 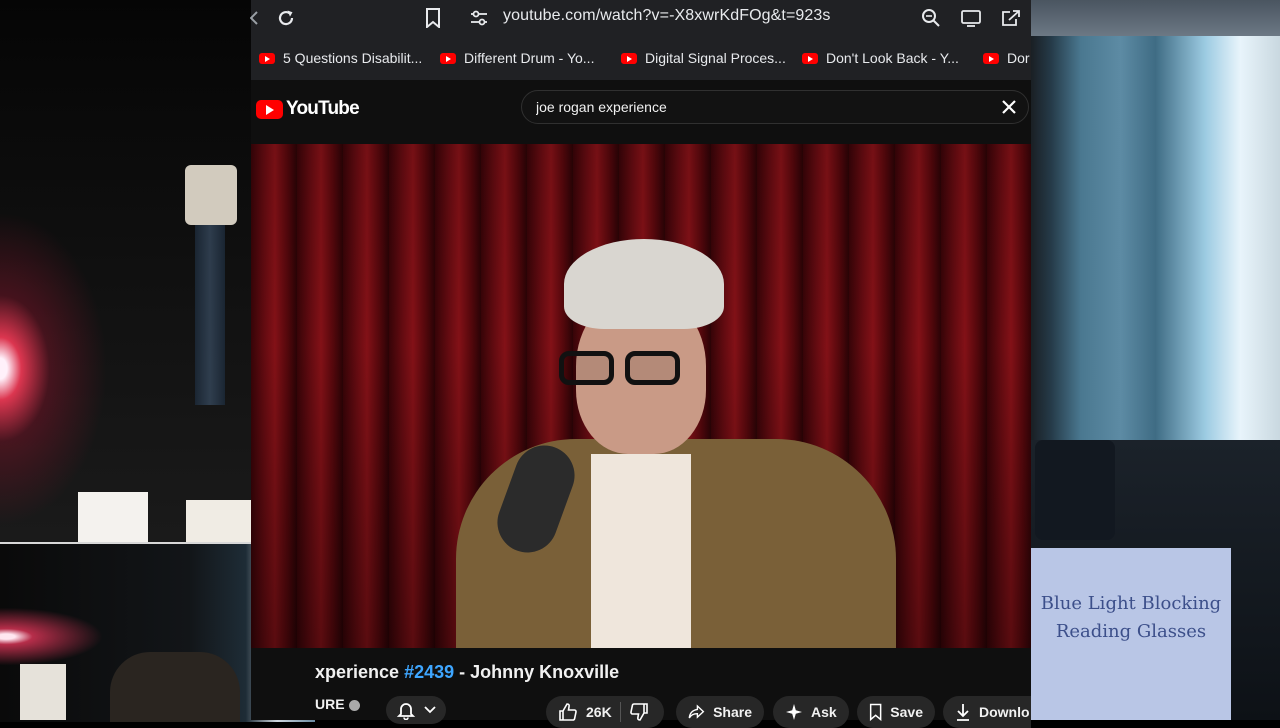 What do you see at coordinates (406, 711) in the screenshot?
I see `bell-icon` at bounding box center [406, 711].